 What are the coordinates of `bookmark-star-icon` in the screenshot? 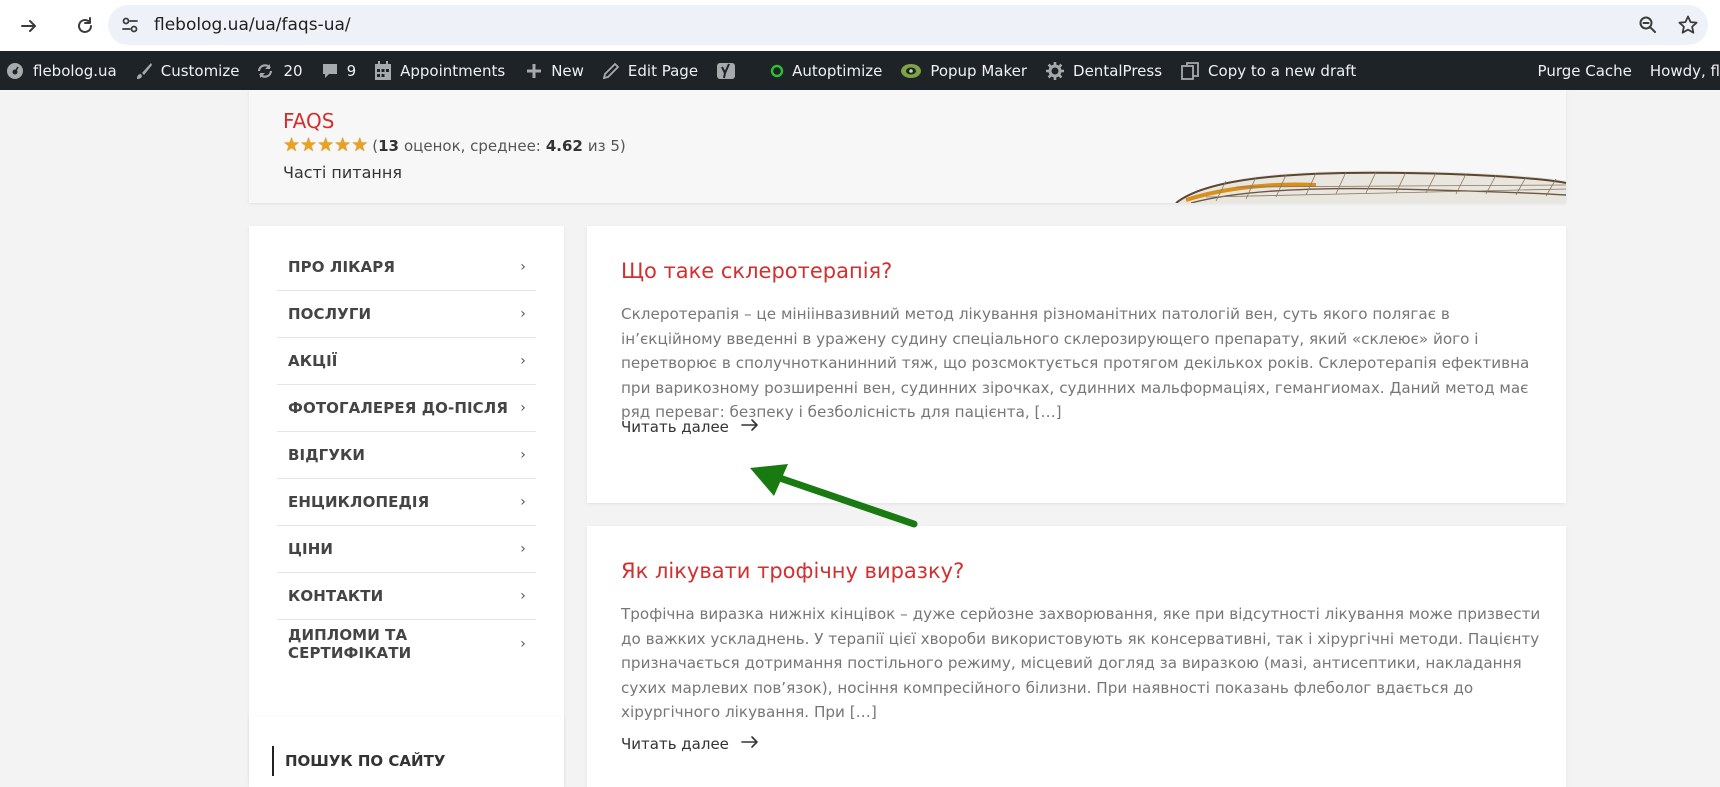 It's located at (1688, 25).